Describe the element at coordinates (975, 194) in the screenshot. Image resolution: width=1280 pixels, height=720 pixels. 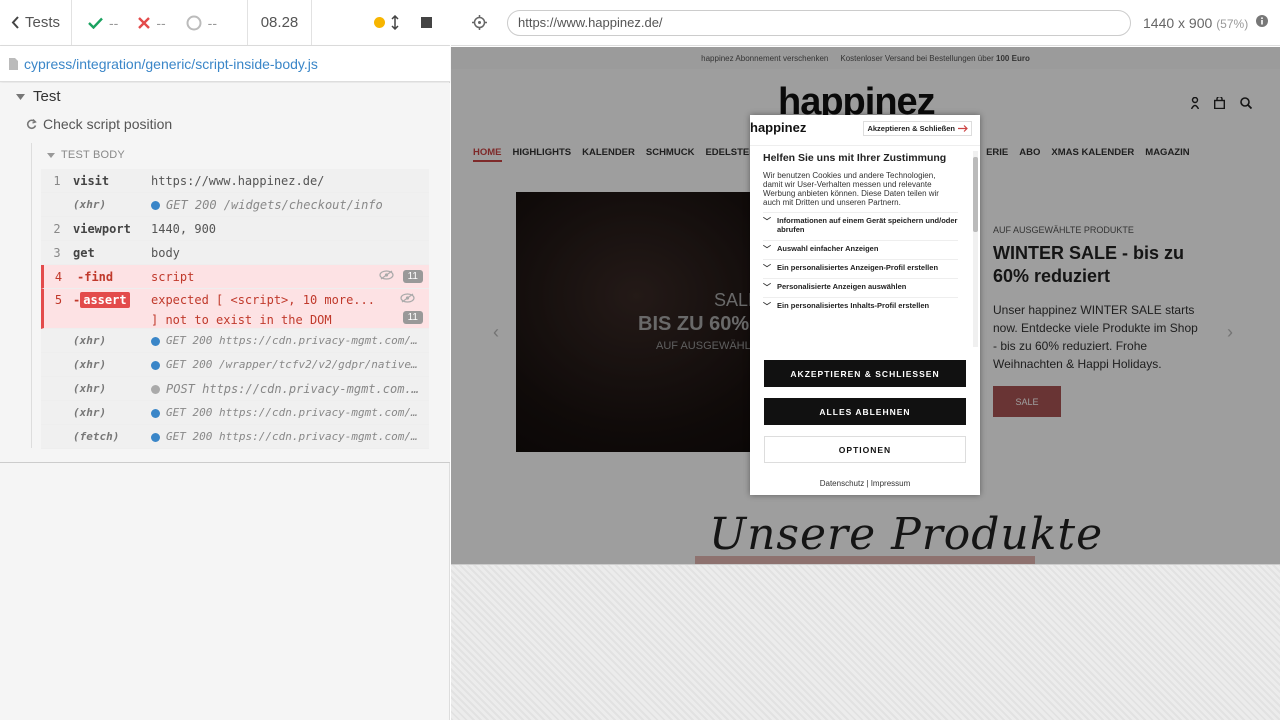
I see `scrollbar-thumb` at that location.